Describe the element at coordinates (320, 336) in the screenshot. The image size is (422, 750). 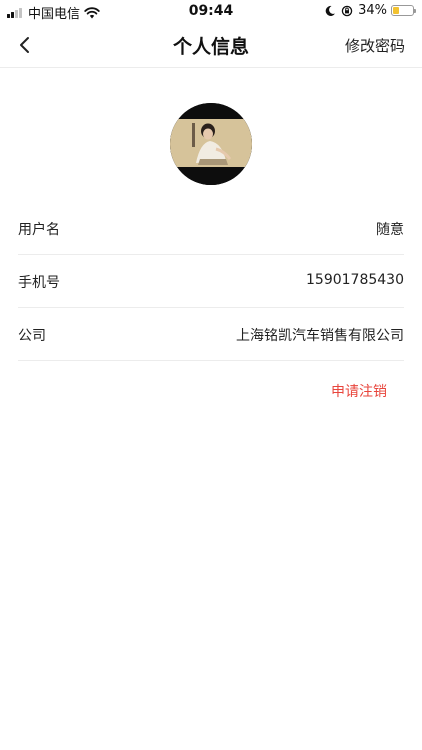
I see `company-value: 上海铭凯汽车销售有限公司` at that location.